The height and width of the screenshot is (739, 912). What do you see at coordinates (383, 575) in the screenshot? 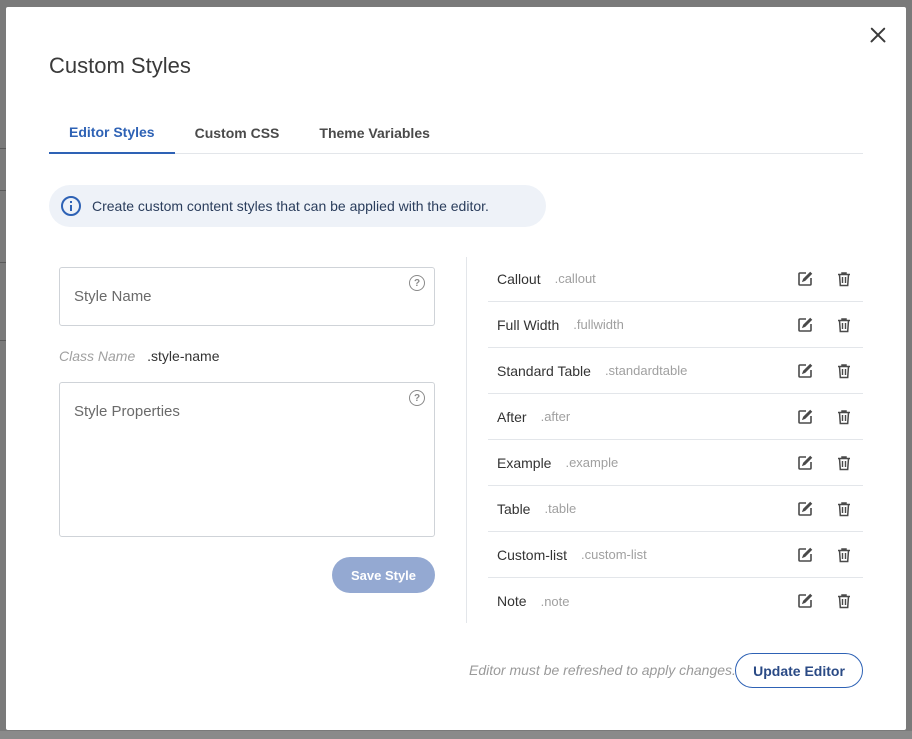
I see `save-style-button: Save Style` at bounding box center [383, 575].